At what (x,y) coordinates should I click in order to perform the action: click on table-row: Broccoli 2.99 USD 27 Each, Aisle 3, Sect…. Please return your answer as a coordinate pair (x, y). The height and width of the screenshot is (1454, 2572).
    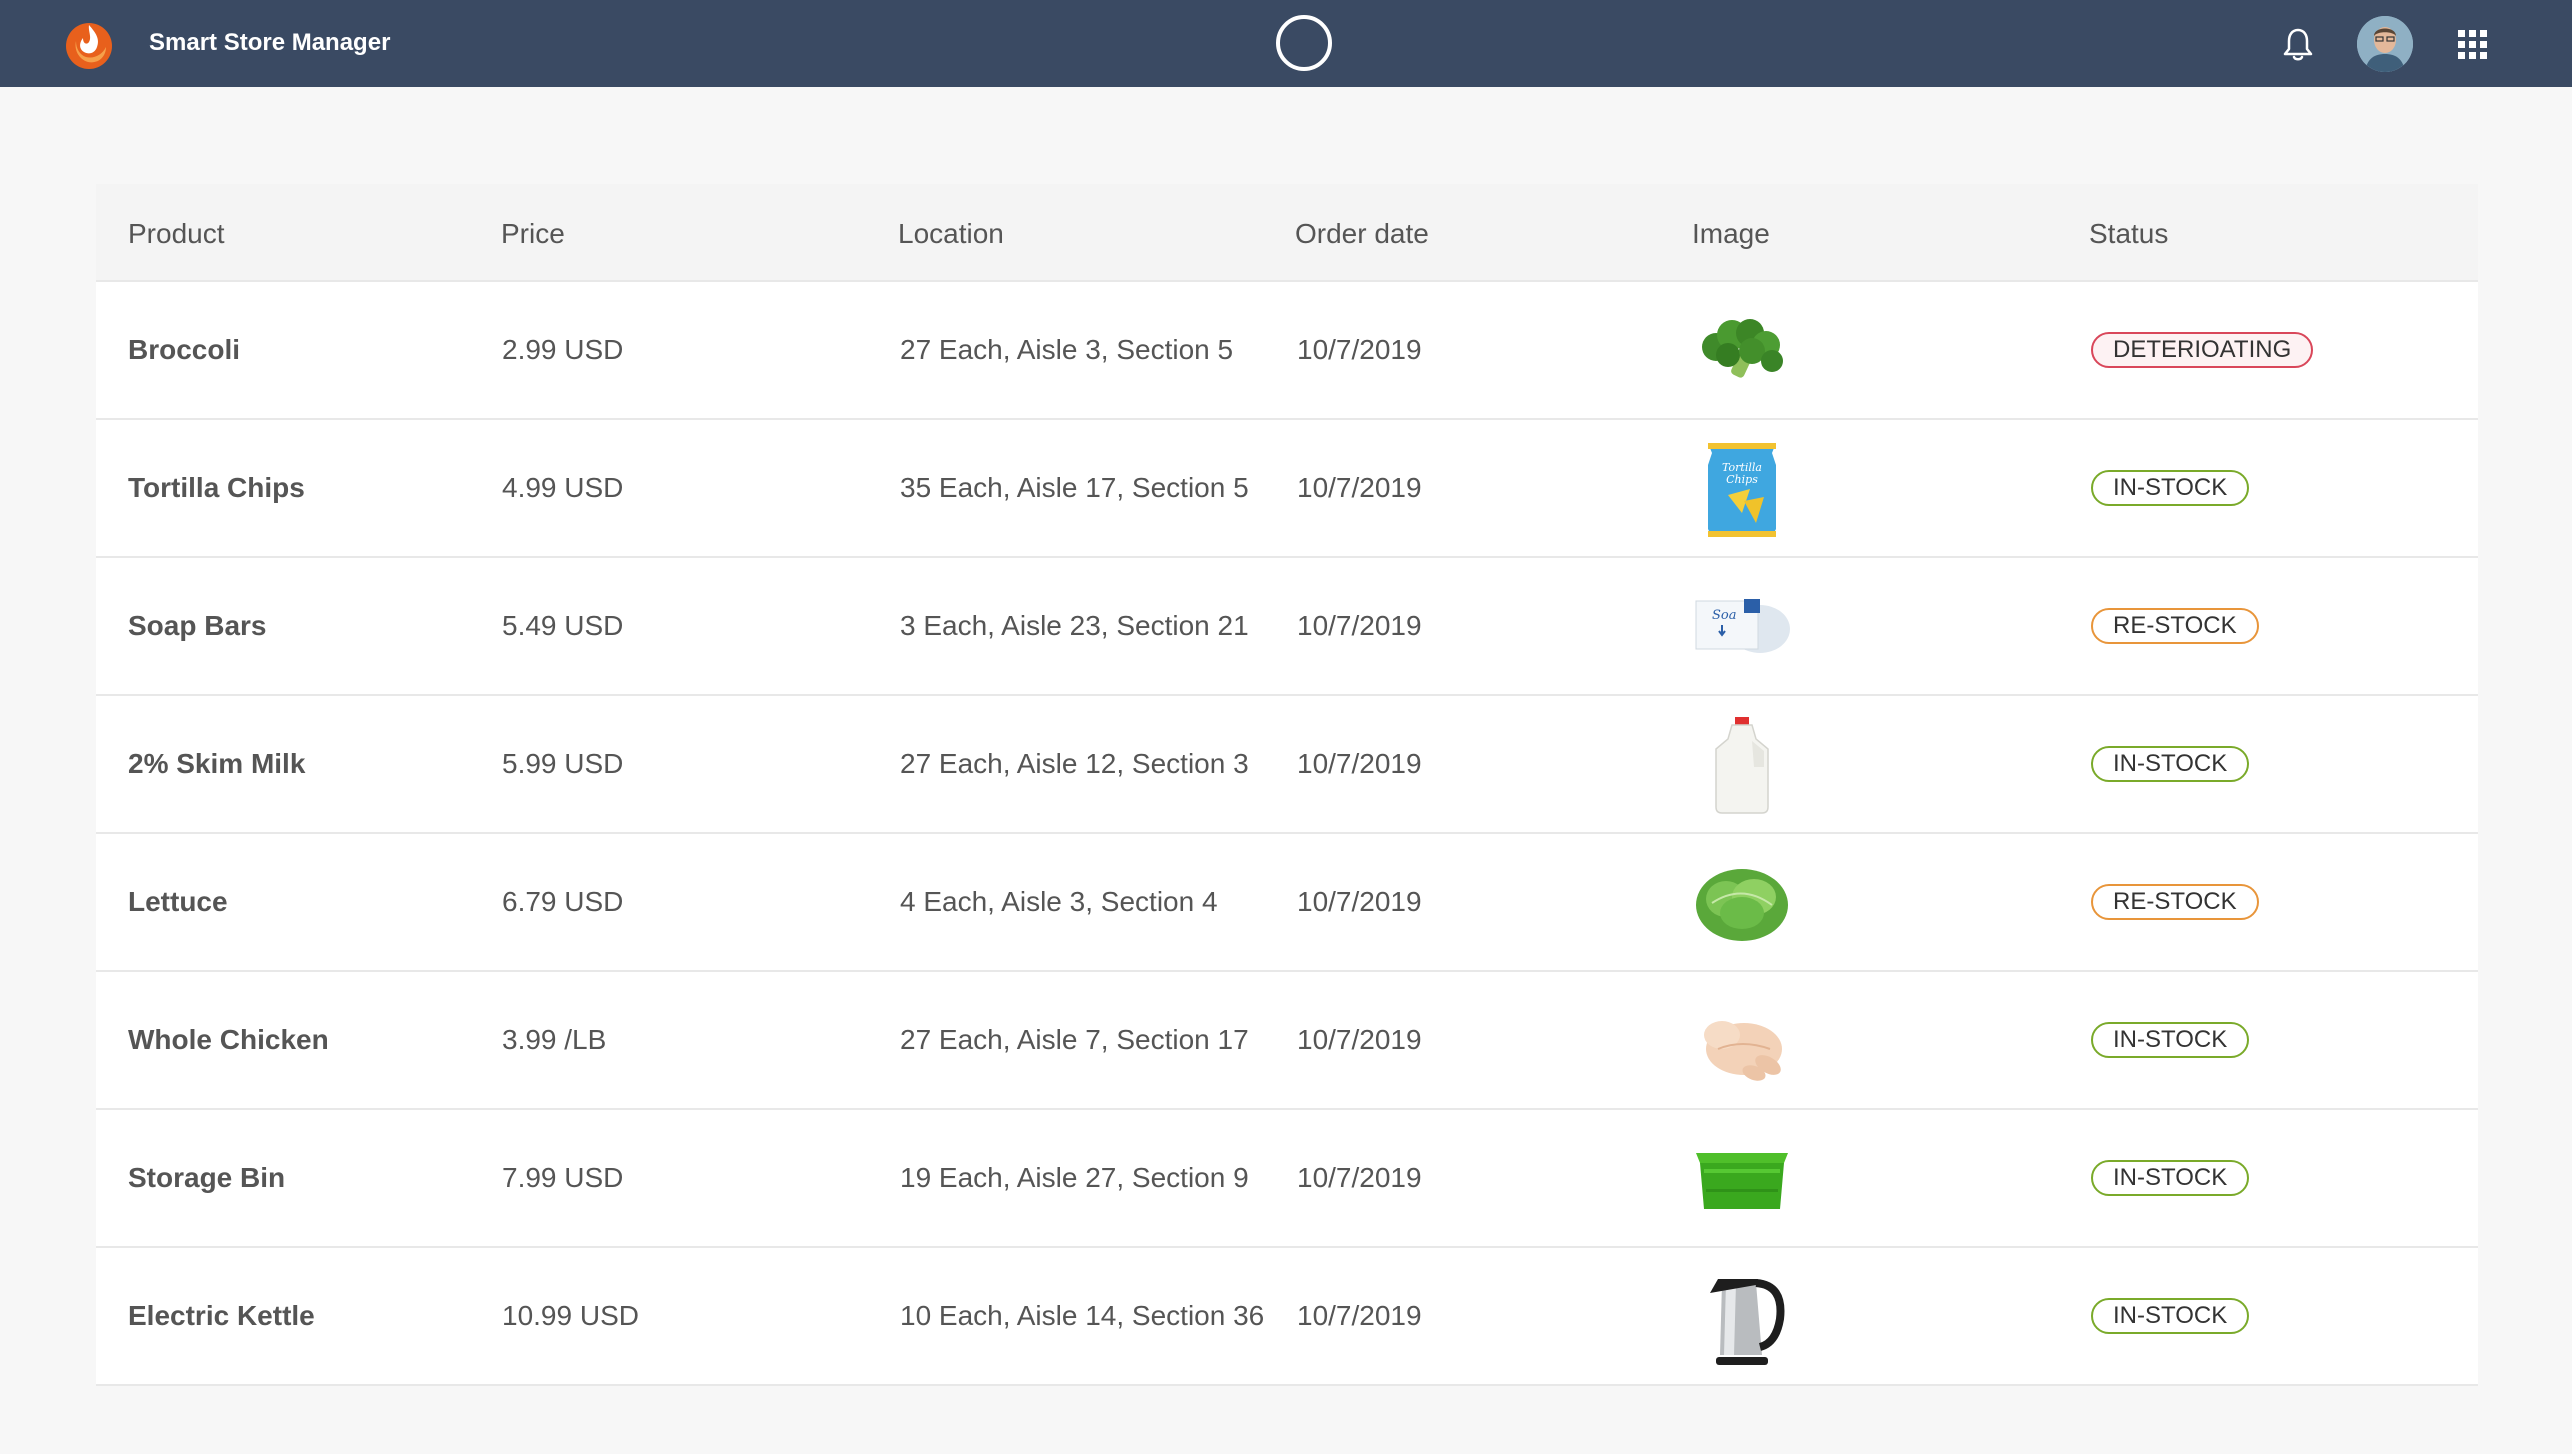
    Looking at the image, I should click on (1287, 351).